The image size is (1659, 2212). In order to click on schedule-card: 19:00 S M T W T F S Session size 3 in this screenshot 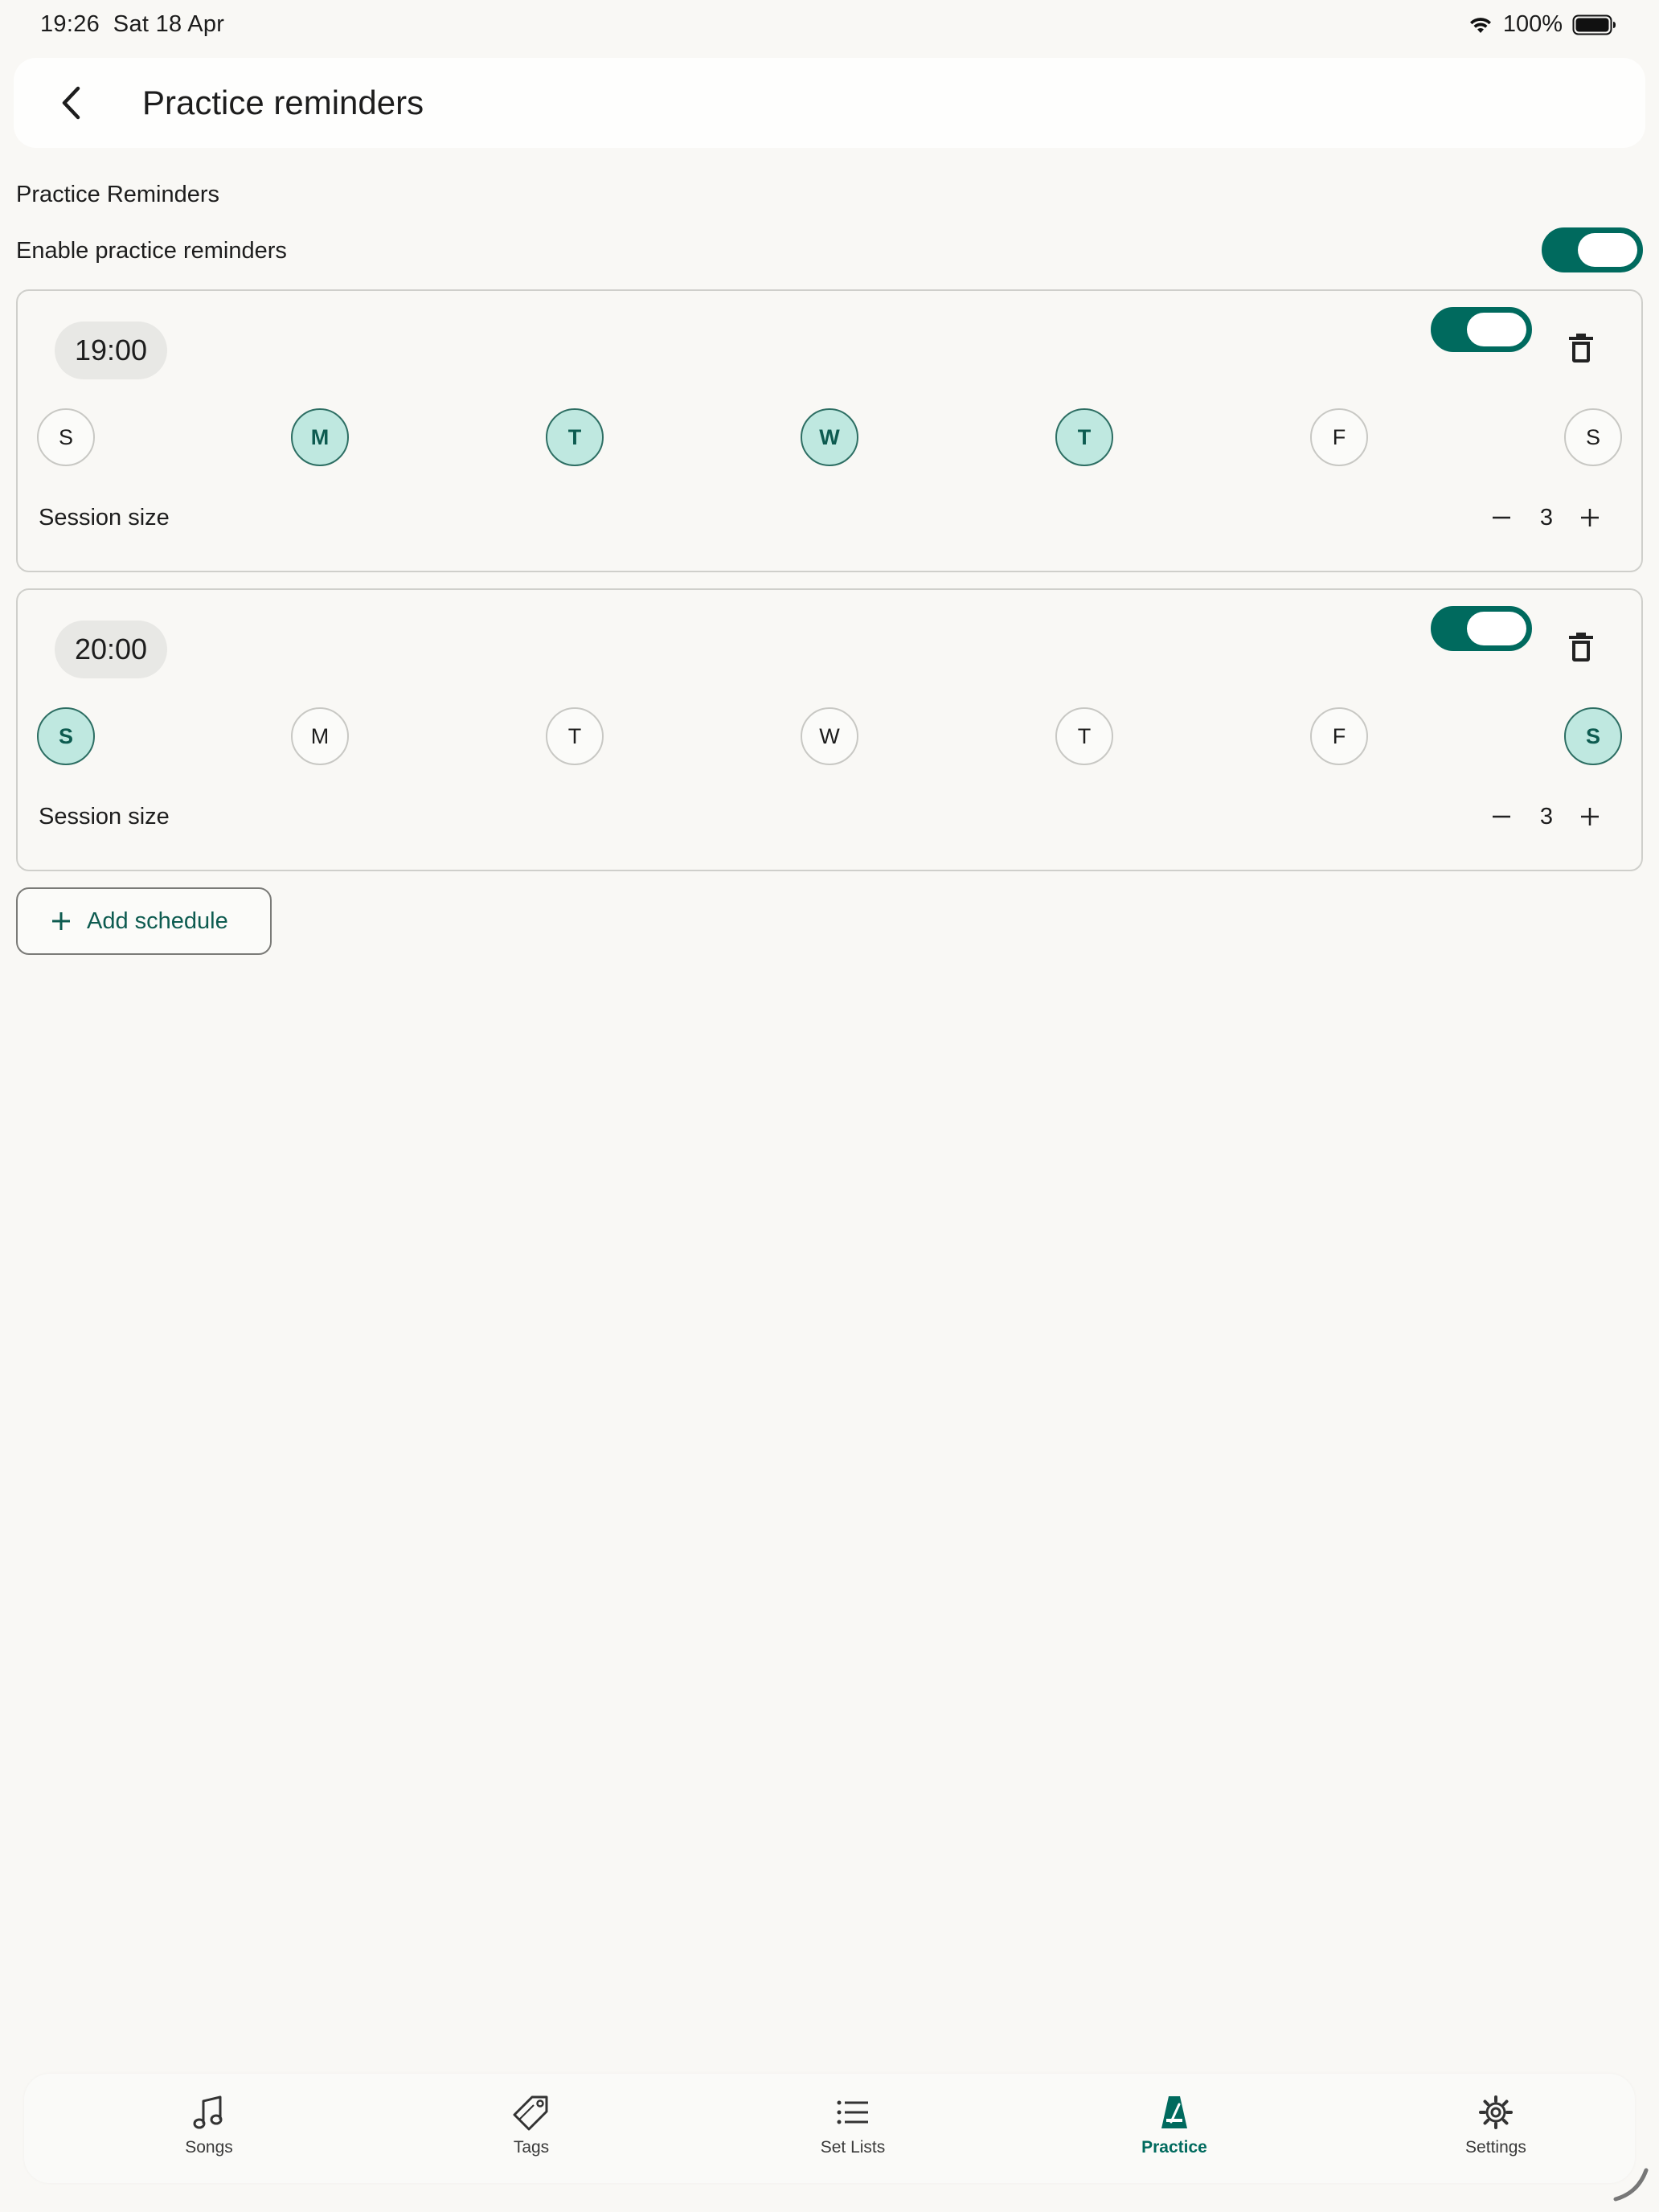, I will do `click(829, 431)`.